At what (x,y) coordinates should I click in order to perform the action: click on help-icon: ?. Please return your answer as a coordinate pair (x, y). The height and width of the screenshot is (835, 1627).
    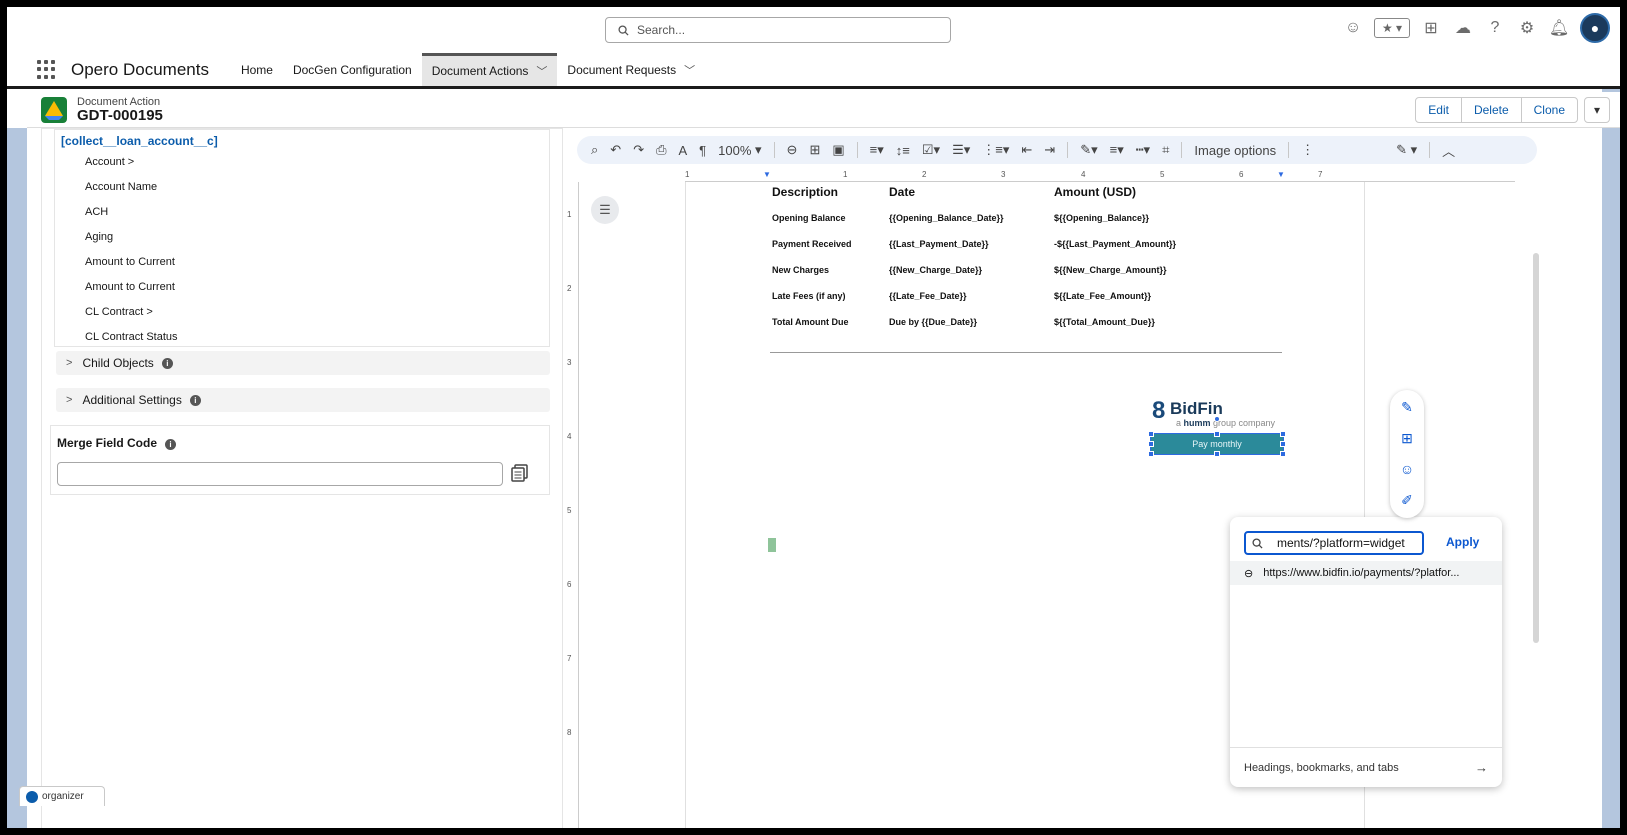
    Looking at the image, I should click on (1495, 28).